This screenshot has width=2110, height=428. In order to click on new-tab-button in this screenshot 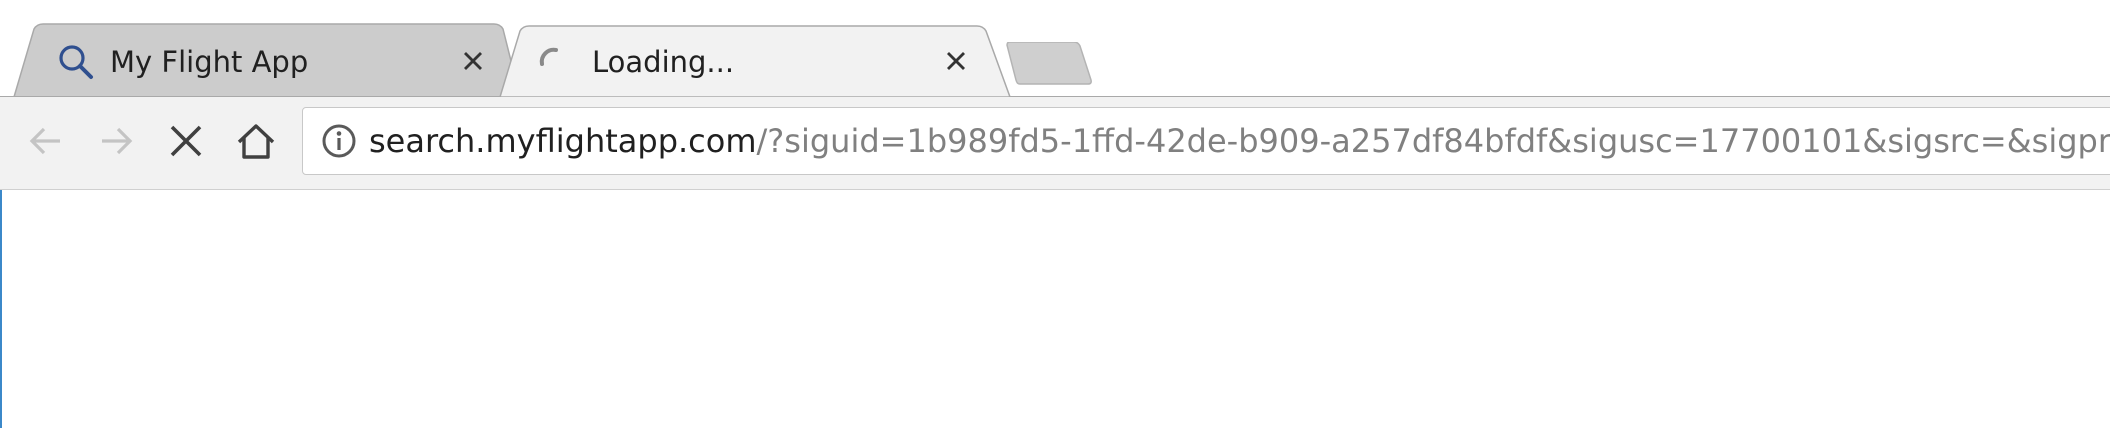, I will do `click(1050, 64)`.